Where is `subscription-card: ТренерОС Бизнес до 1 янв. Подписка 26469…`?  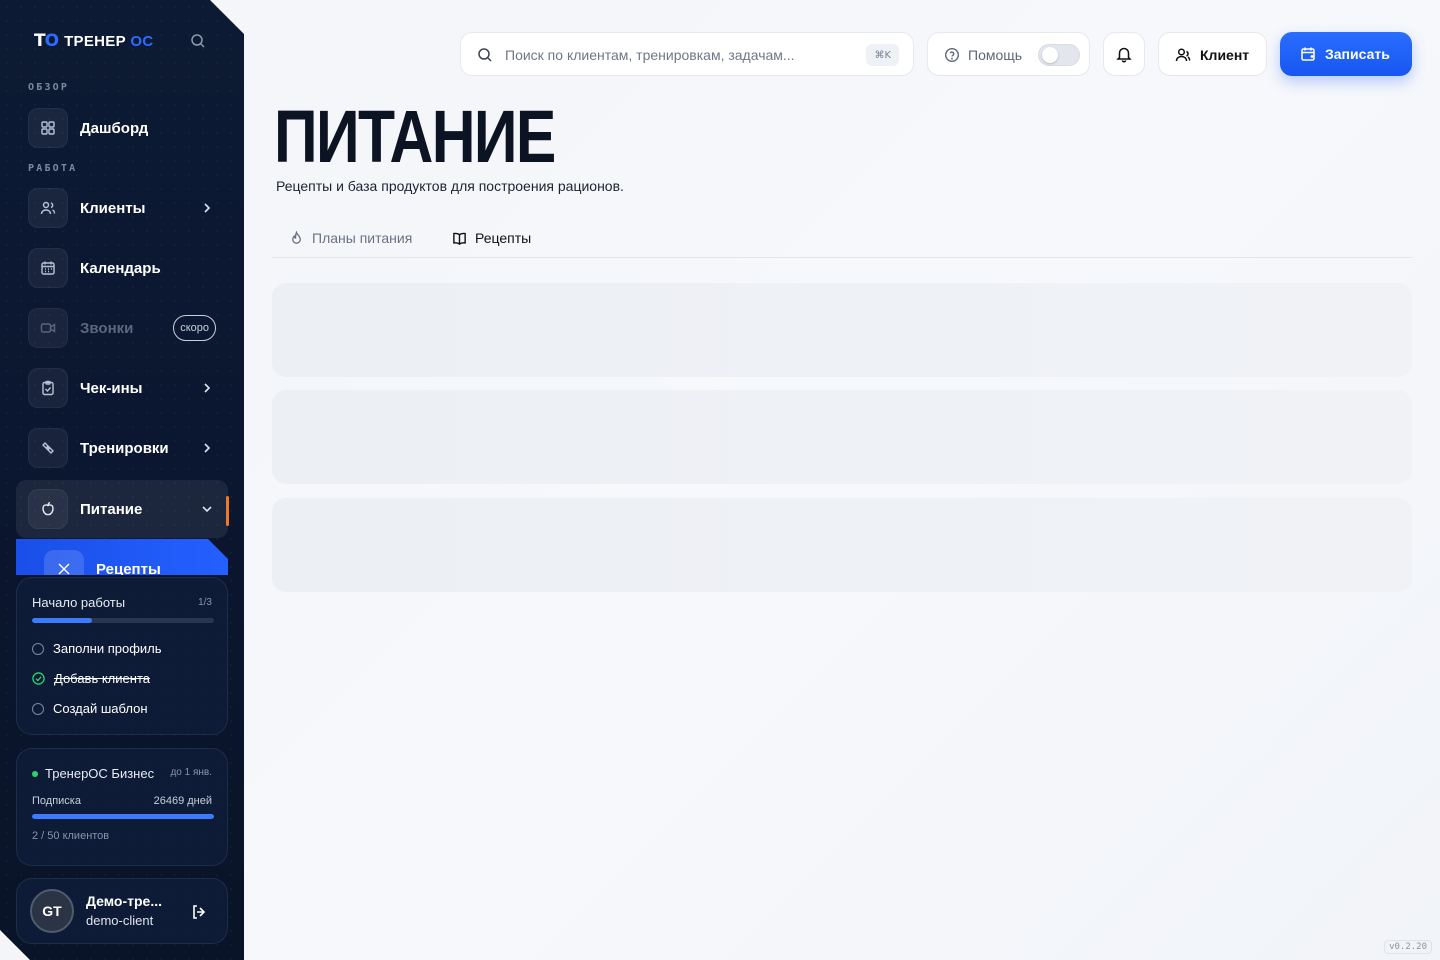
subscription-card: ТренерОС Бизнес до 1 янв. Подписка 26469… is located at coordinates (122, 807).